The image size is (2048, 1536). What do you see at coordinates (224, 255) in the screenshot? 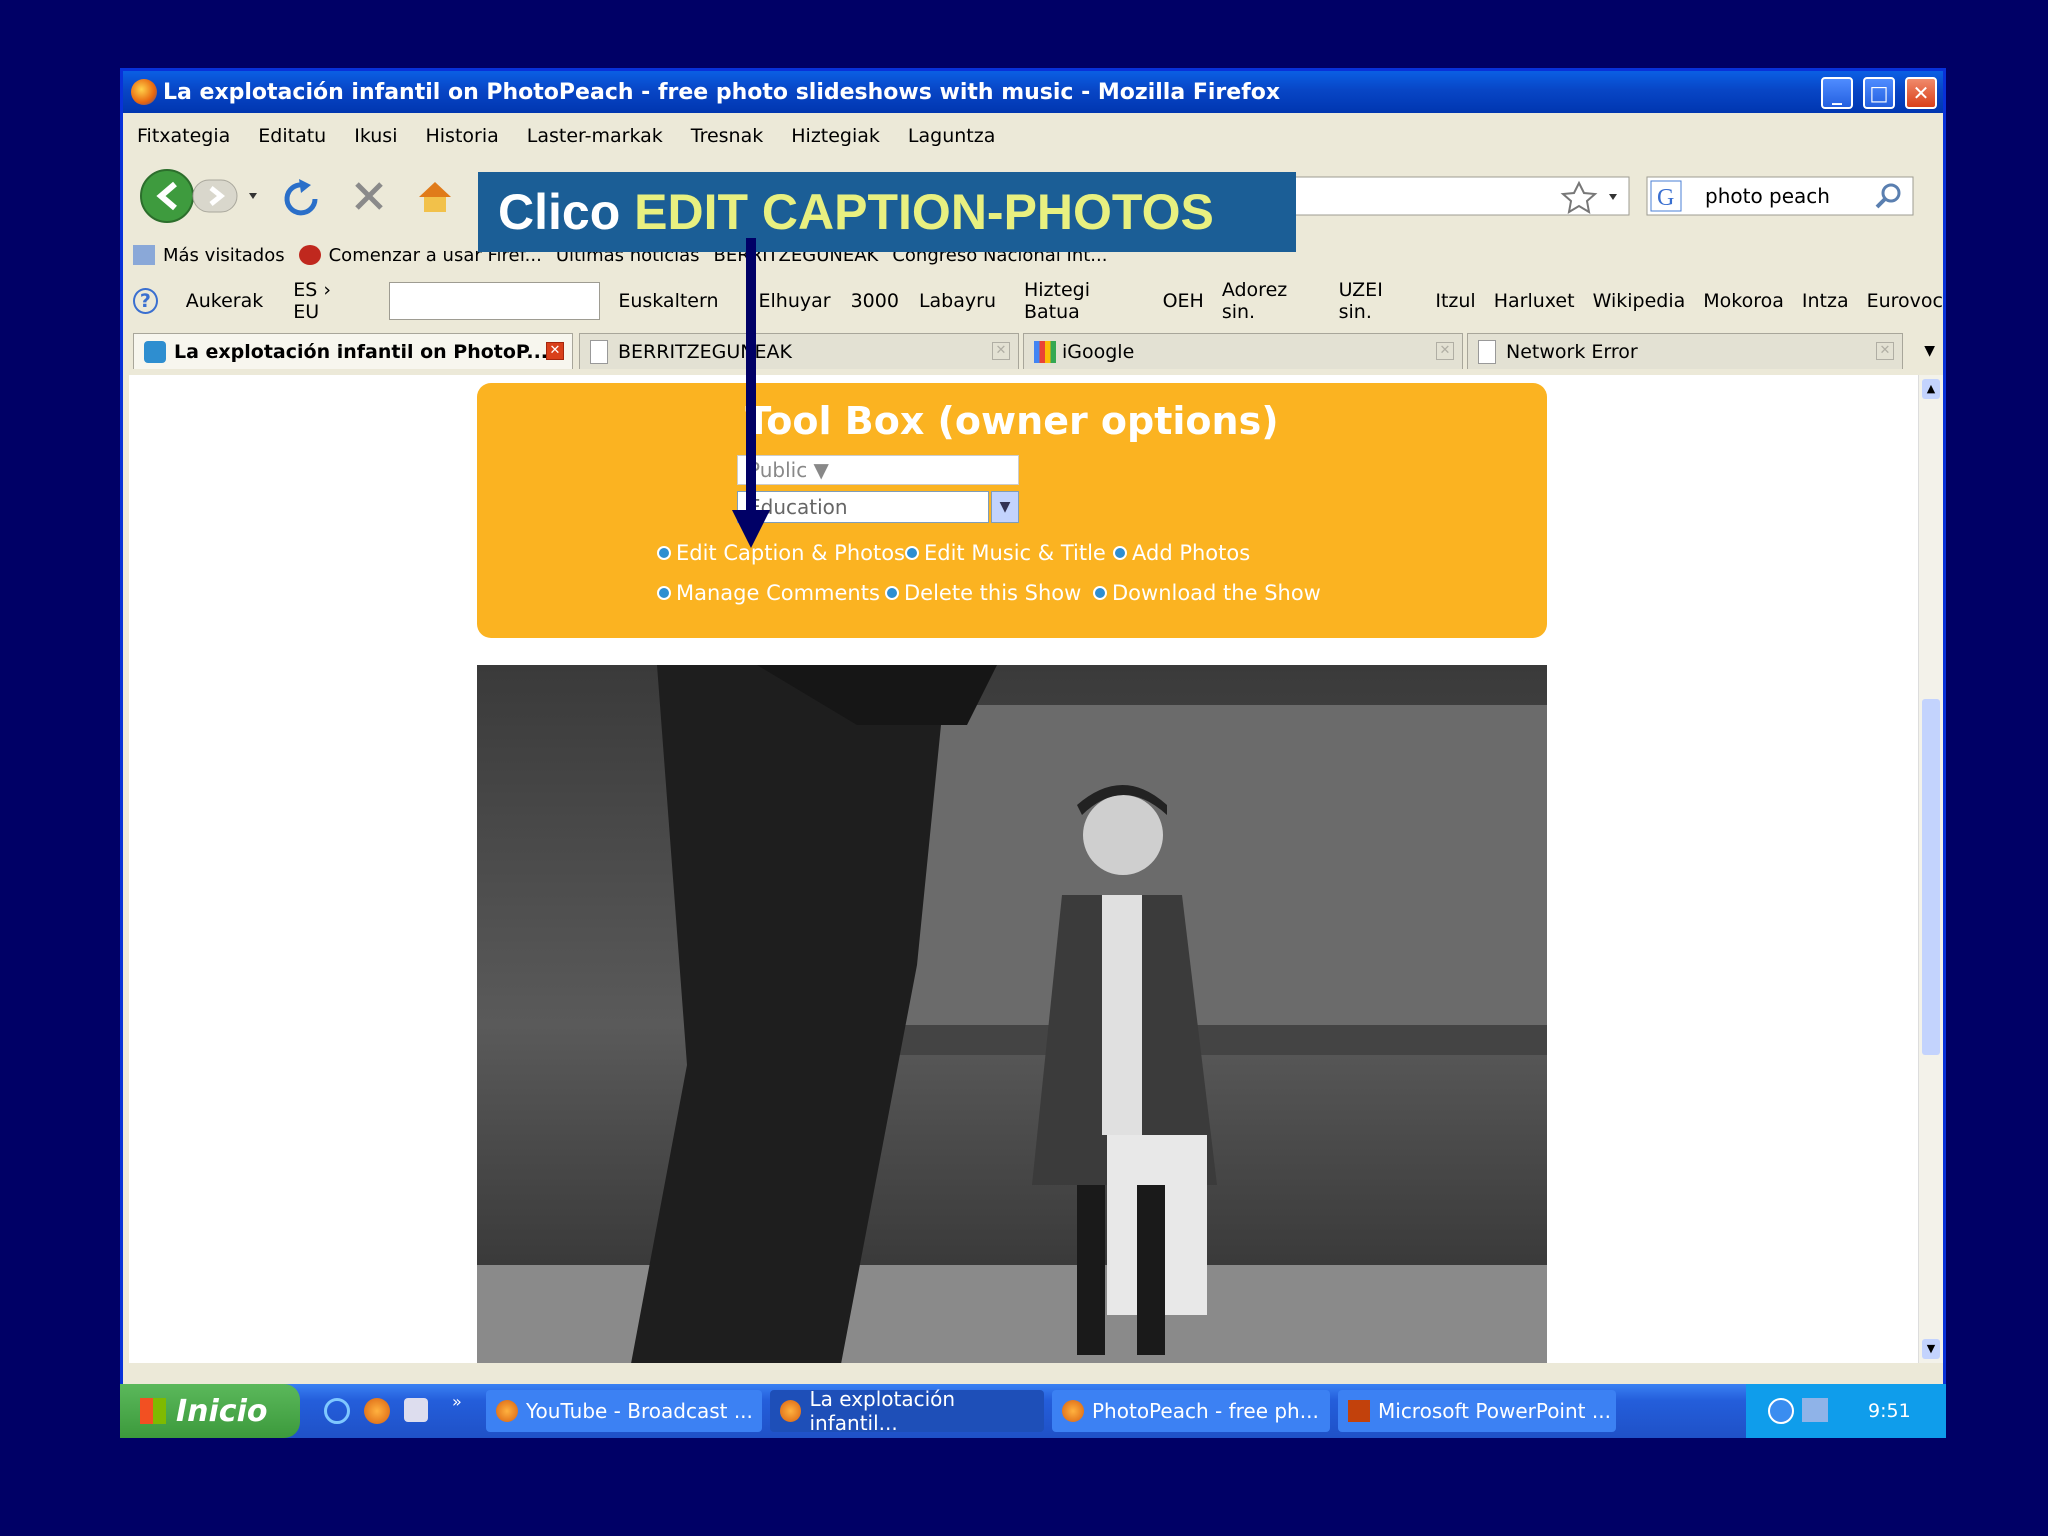
I see `bookmark-mas-visitados: Más visitados` at bounding box center [224, 255].